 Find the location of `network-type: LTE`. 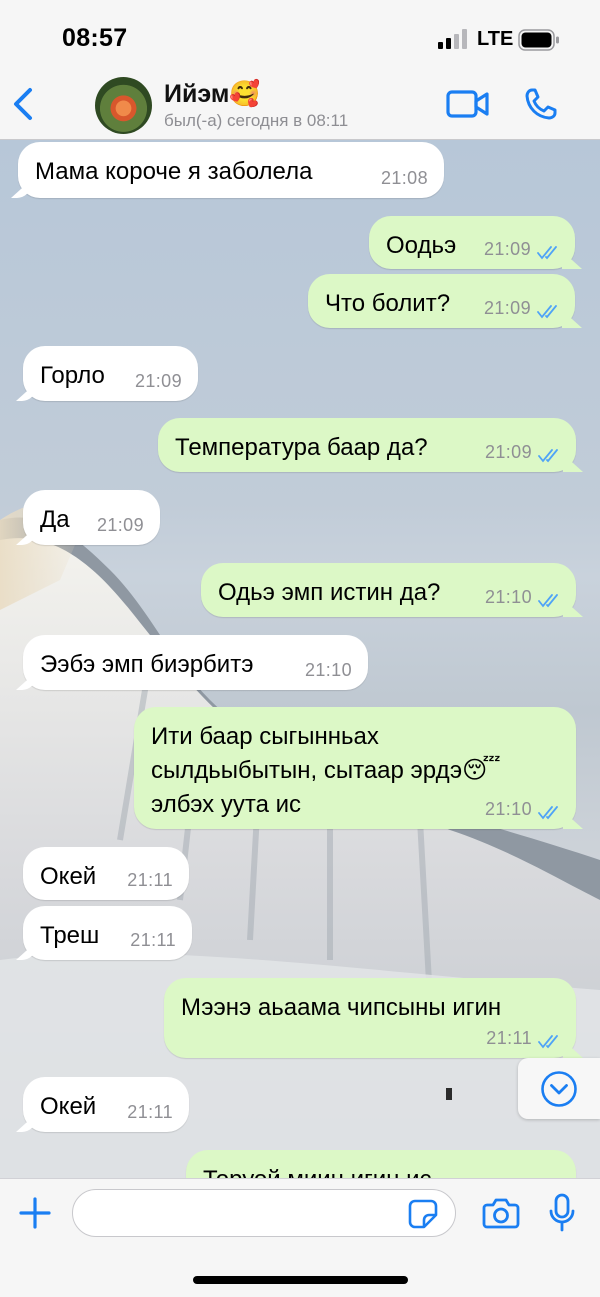

network-type: LTE is located at coordinates (495, 39).